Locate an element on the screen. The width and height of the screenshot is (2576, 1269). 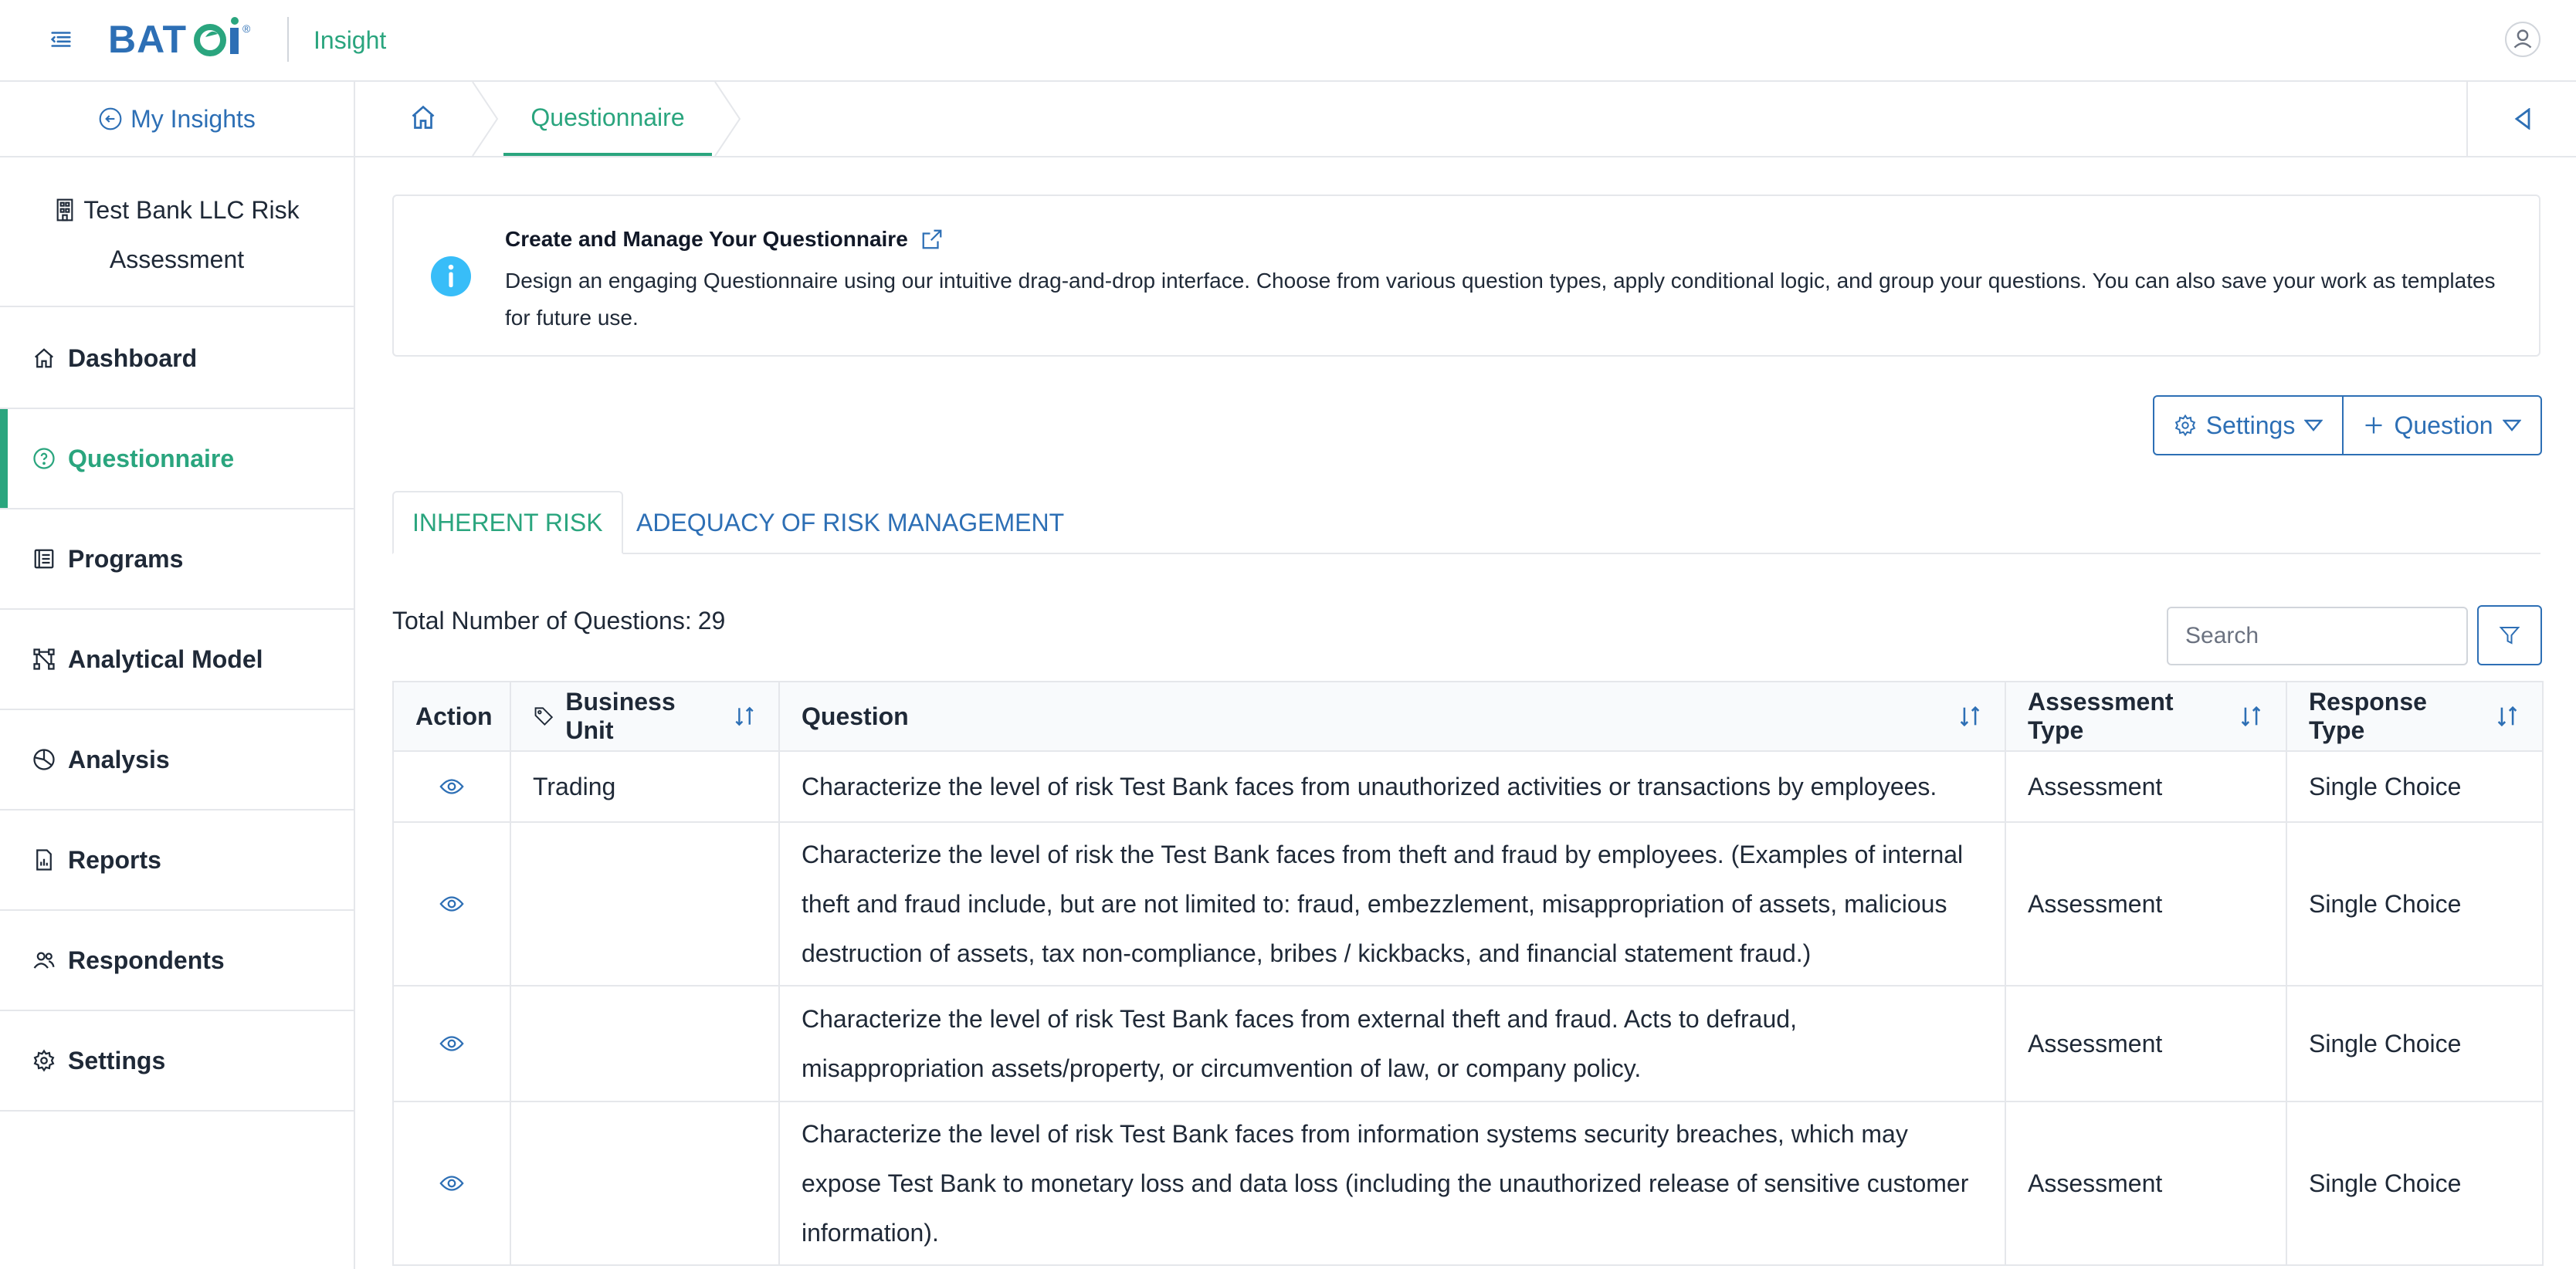
column-header-question: Question is located at coordinates (1392, 716).